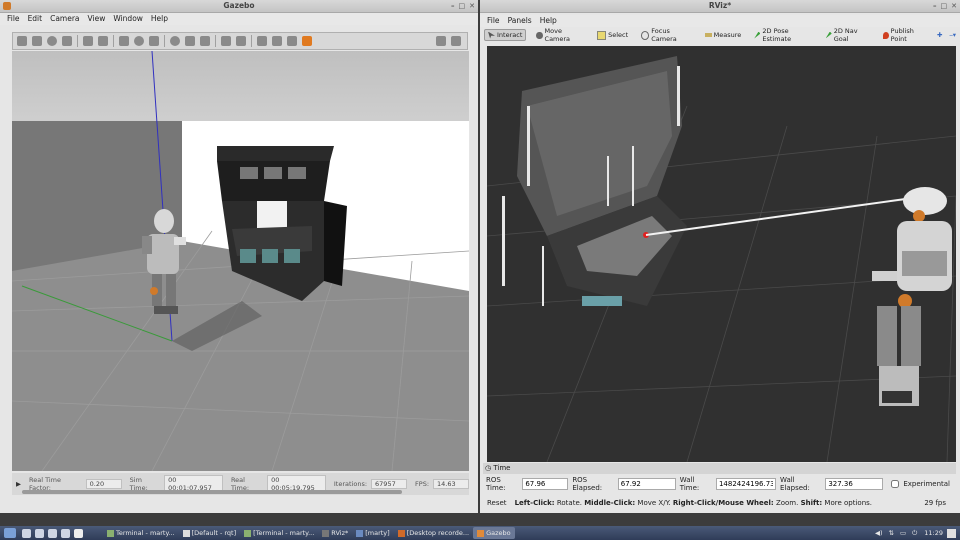 The width and height of the screenshot is (960, 540). Describe the element at coordinates (65, 533) in the screenshot. I see `show-desktop-icon` at that location.